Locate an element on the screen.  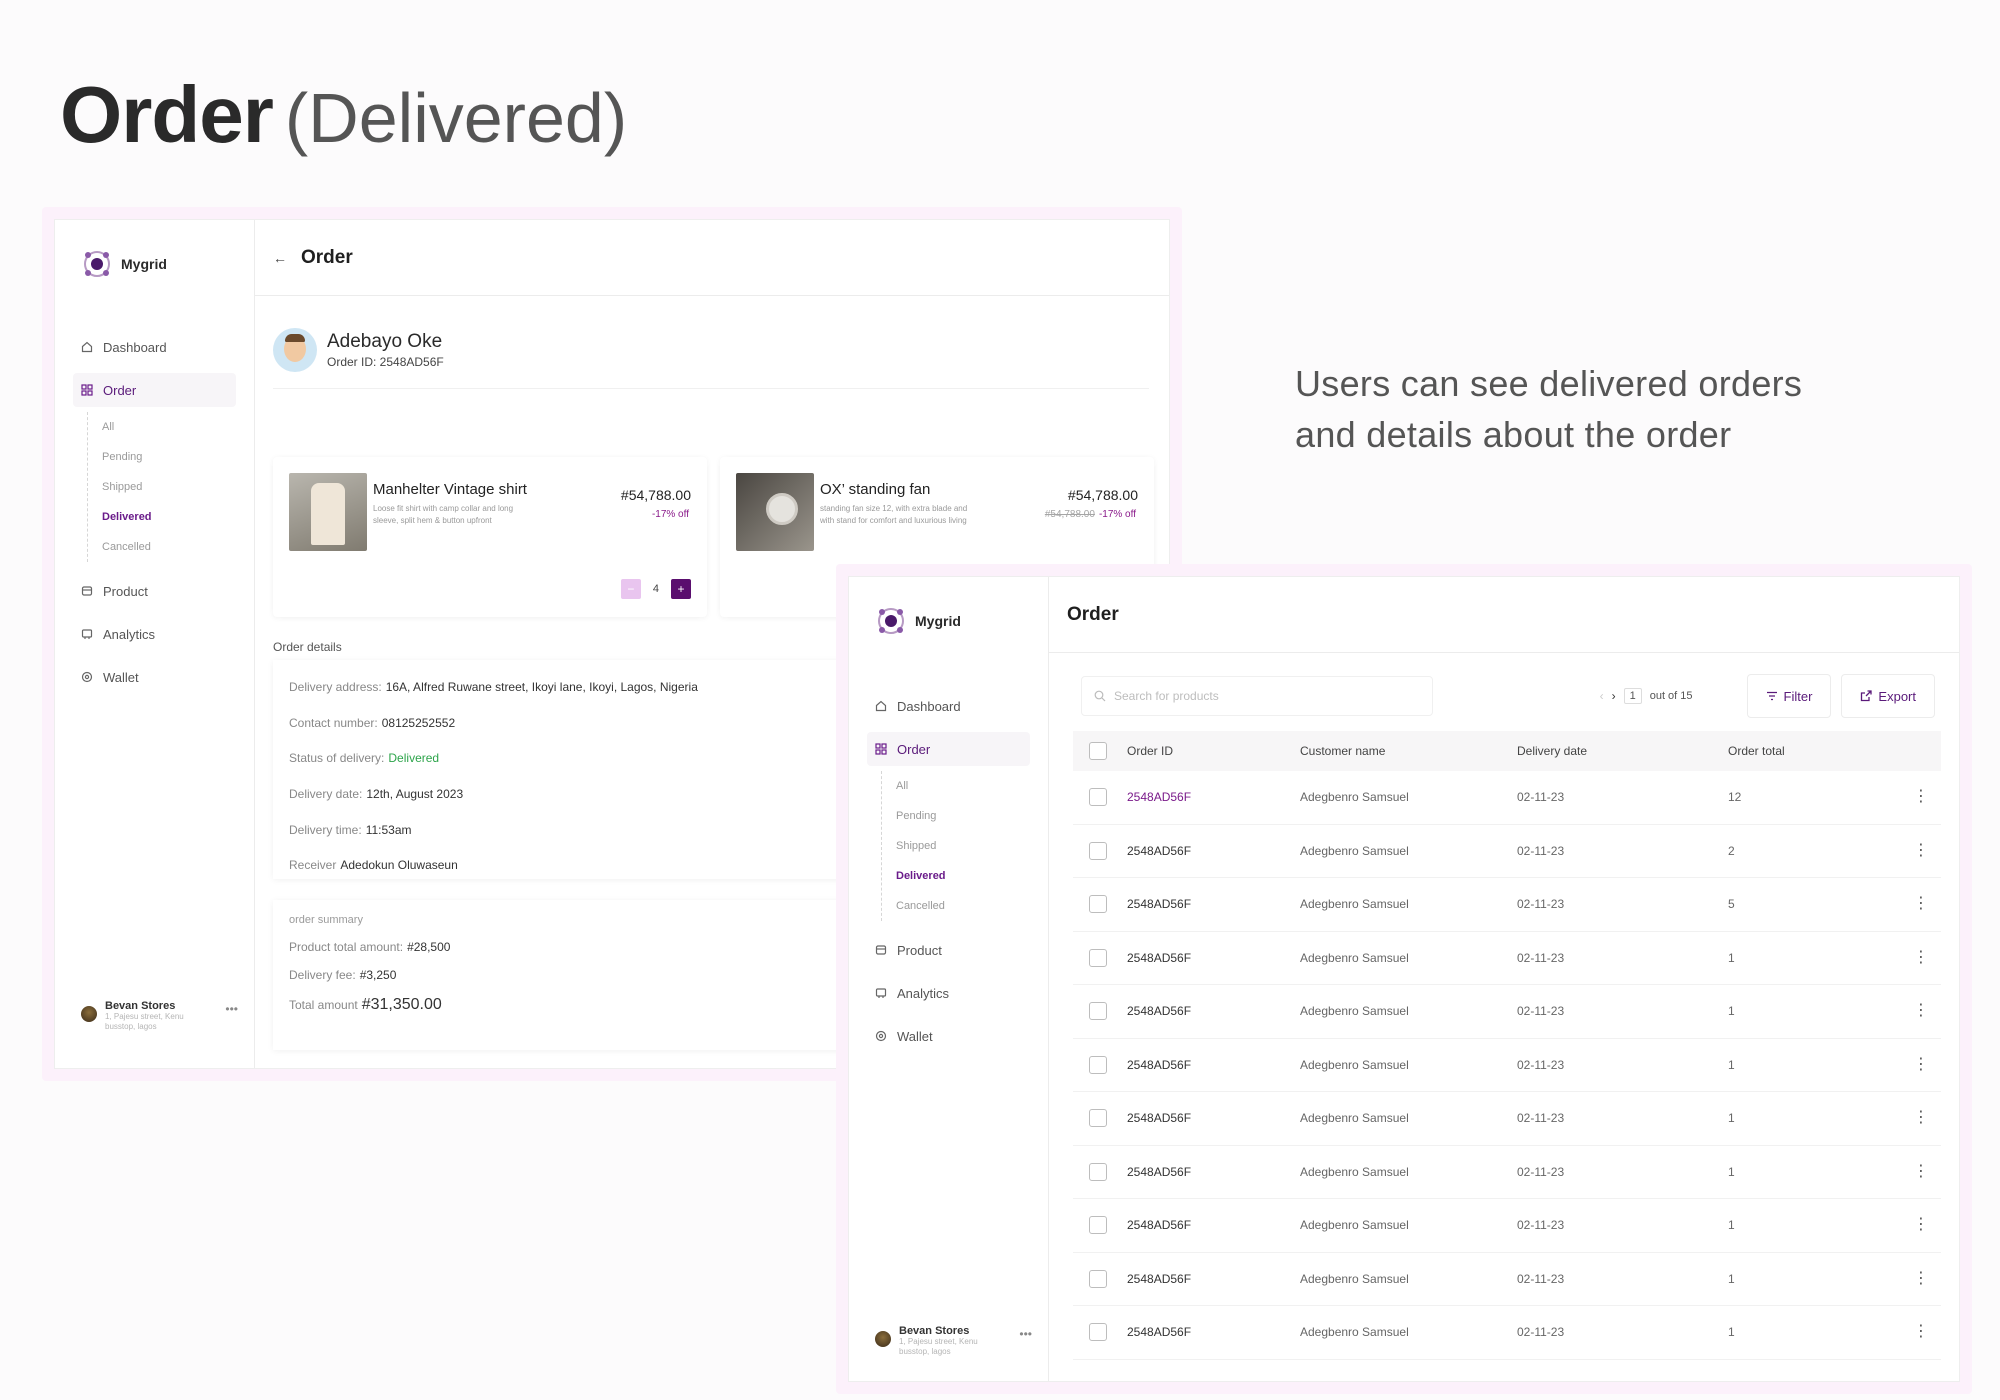
page-title: Order (Delivered) is located at coordinates (343, 116).